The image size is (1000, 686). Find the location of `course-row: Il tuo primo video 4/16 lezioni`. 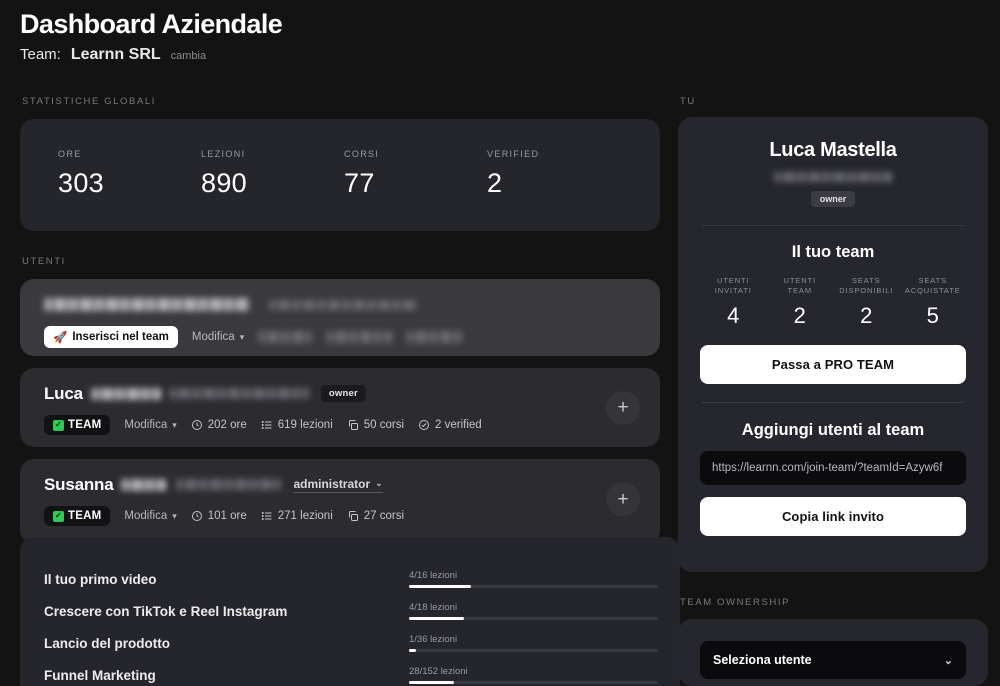

course-row: Il tuo primo video 4/16 lezioni is located at coordinates (351, 579).